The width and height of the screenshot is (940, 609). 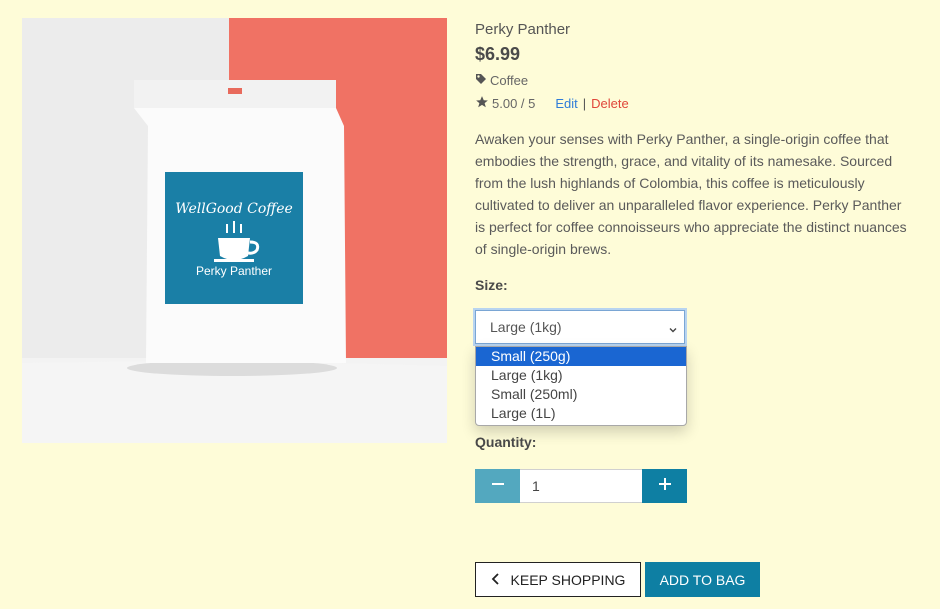 I want to click on quantity-decrement-button, so click(x=497, y=486).